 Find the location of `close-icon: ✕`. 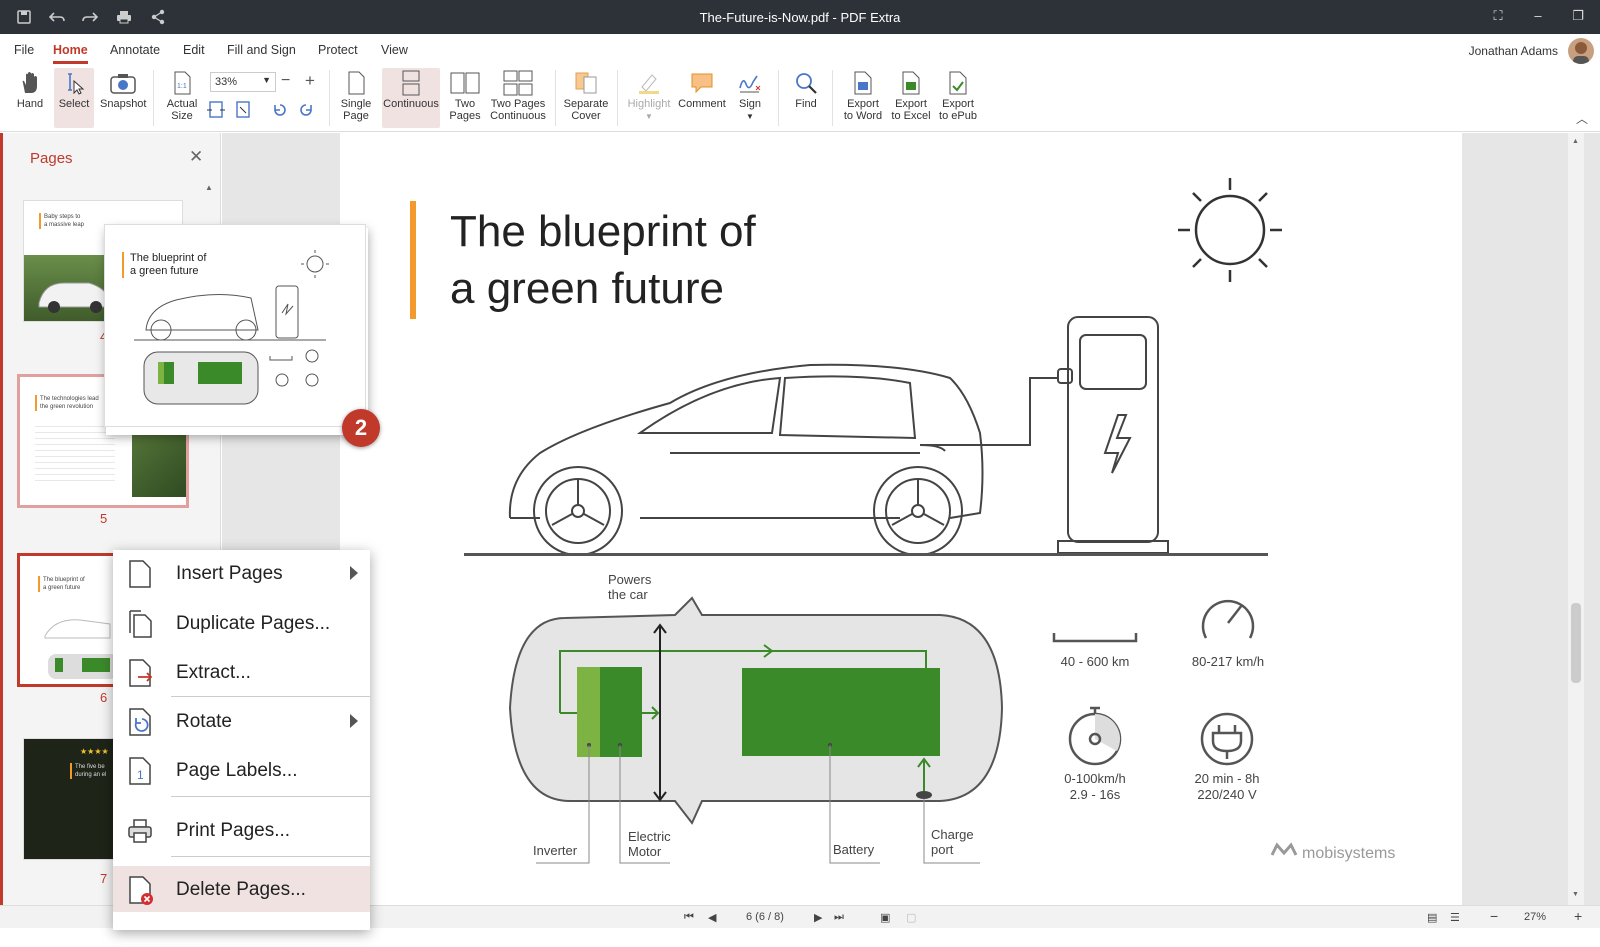

close-icon: ✕ is located at coordinates (196, 157).